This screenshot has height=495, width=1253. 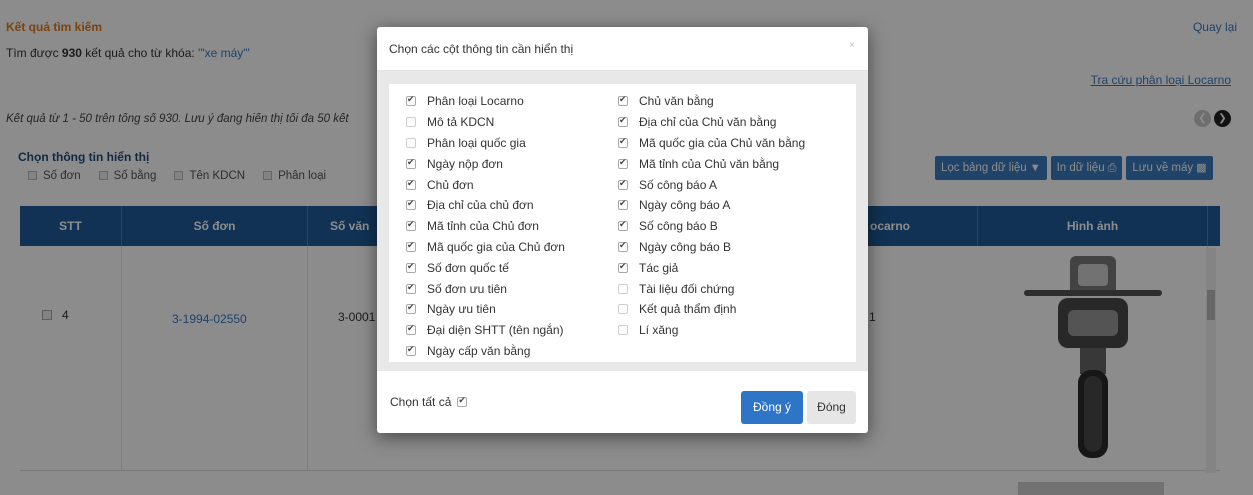 I want to click on column-option: Địa chỉ của Chủ văn bằng, so click(x=711, y=122).